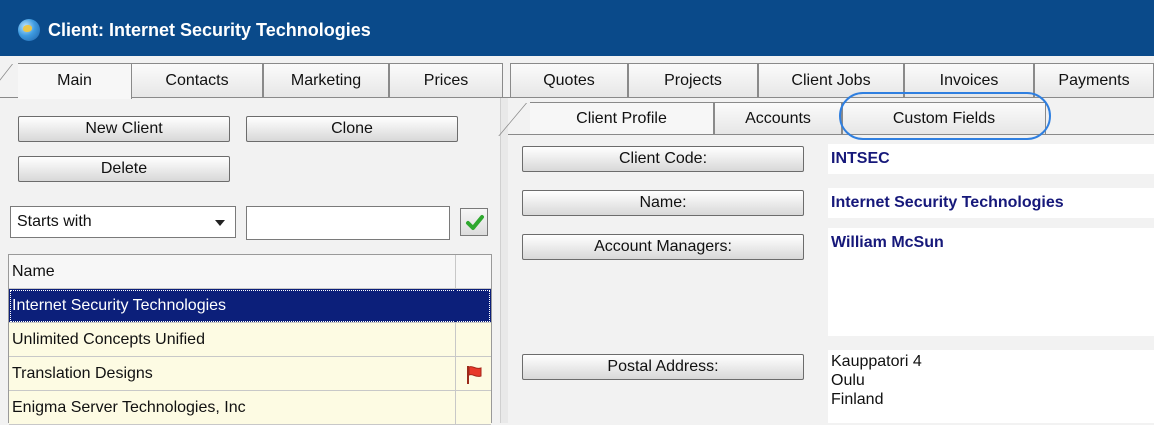 This screenshot has width=1154, height=425. I want to click on column-header-name: Name, so click(232, 271).